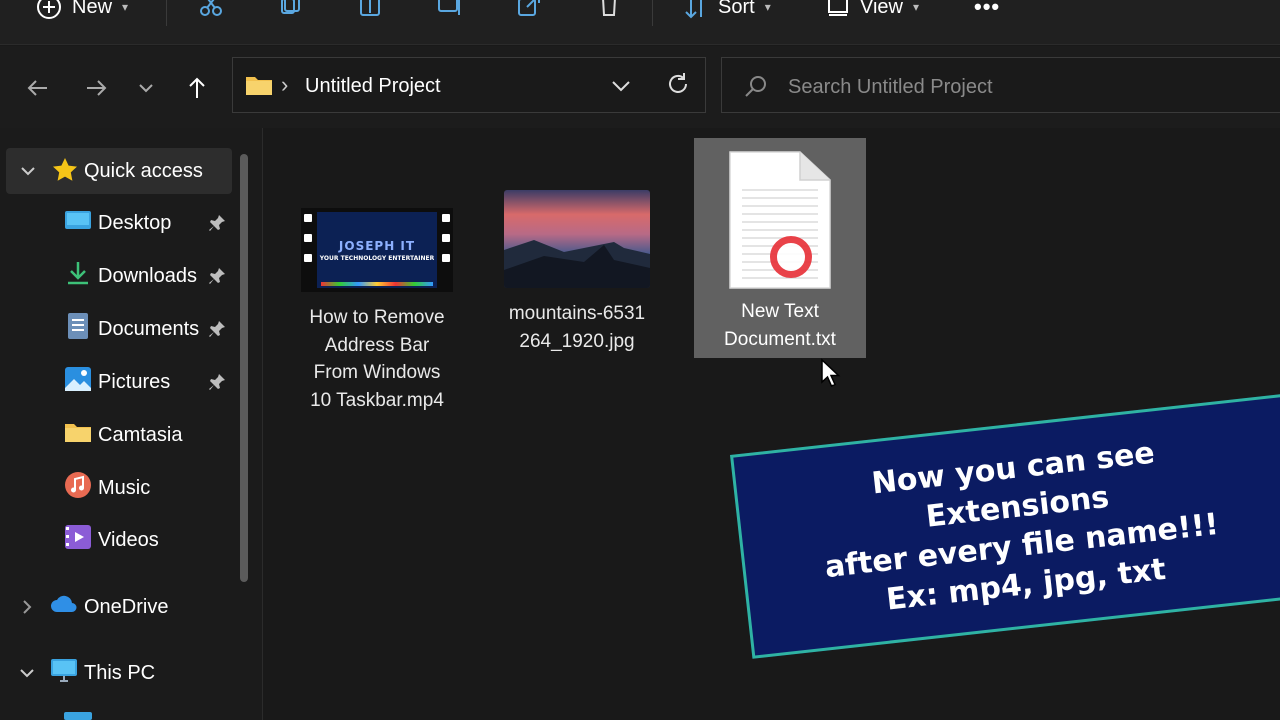  I want to click on file-name: New Text Document.txt, so click(780, 325).